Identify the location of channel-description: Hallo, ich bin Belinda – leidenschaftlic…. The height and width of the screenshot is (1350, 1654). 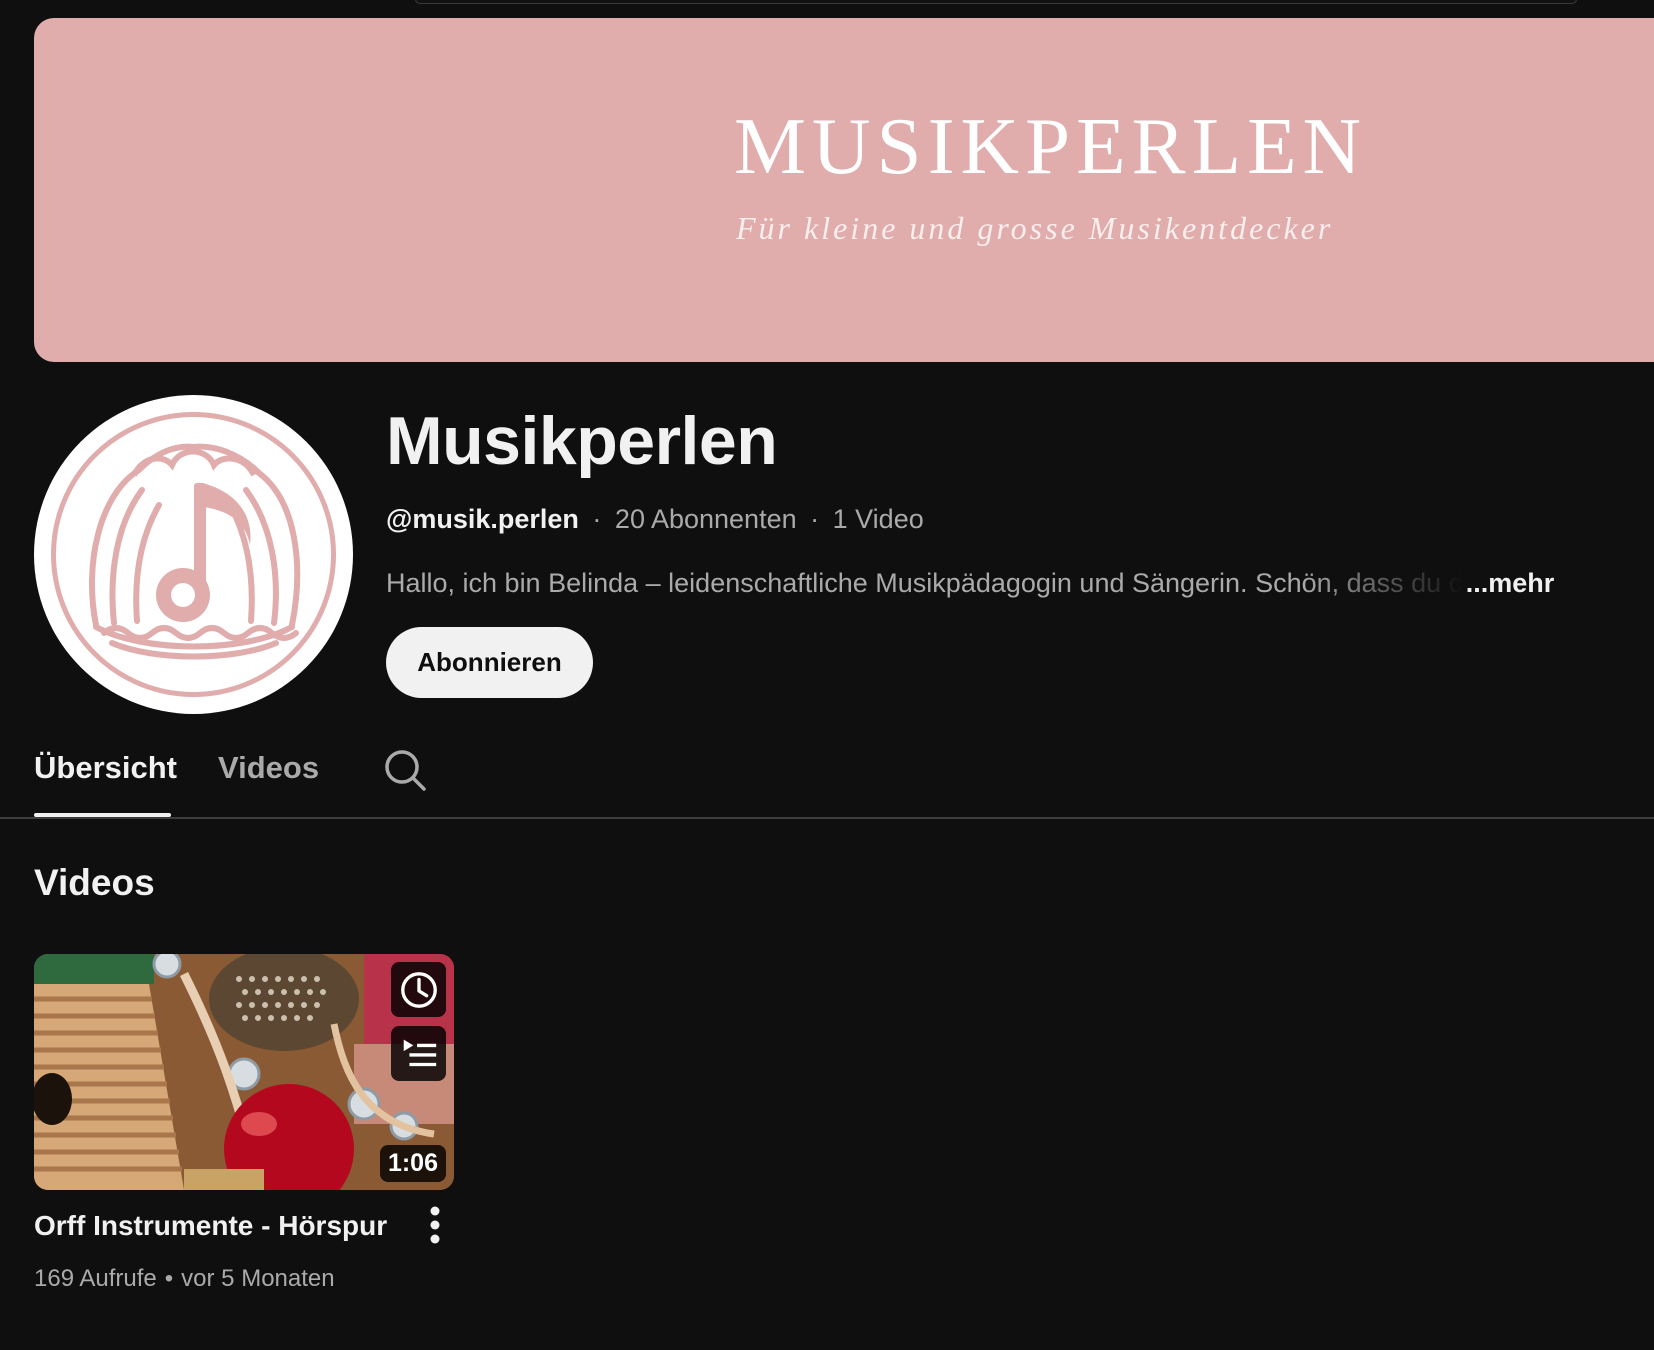
(986, 583).